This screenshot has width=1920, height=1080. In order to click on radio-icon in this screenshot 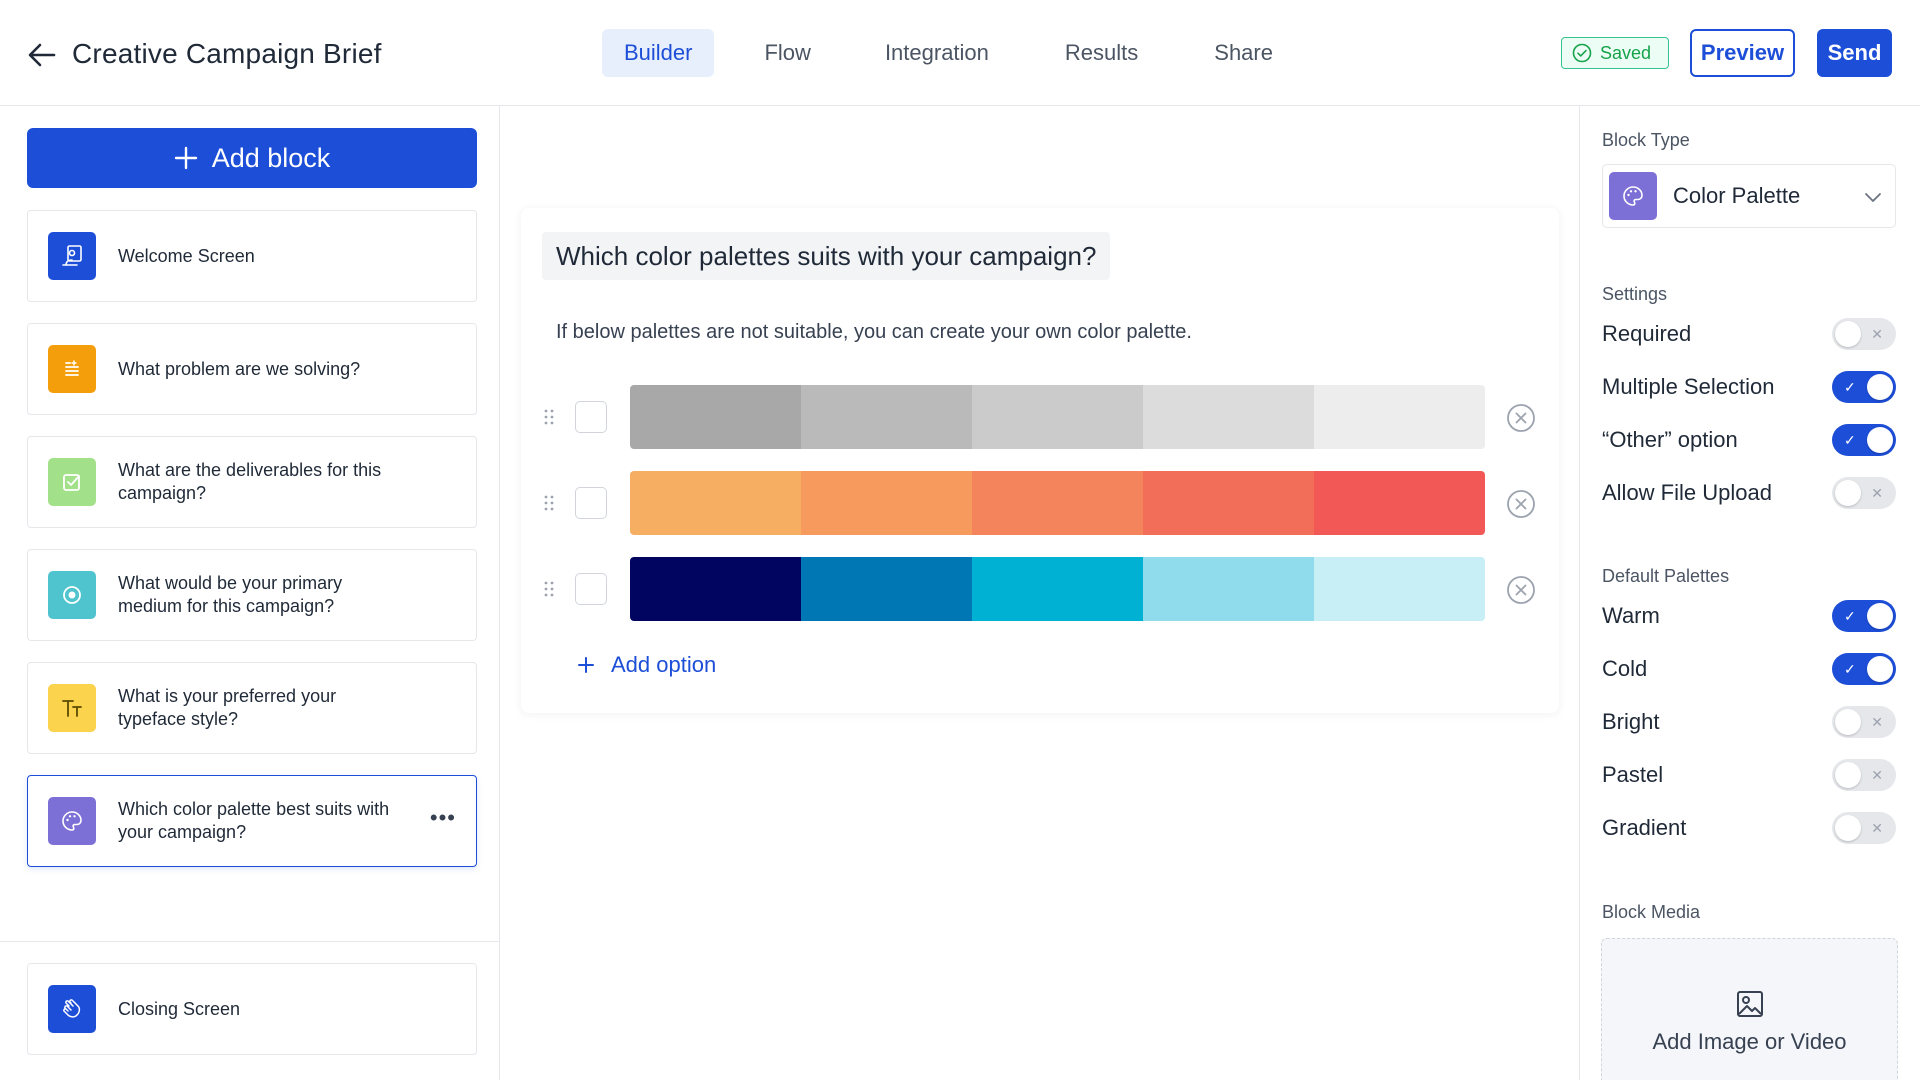, I will do `click(72, 595)`.